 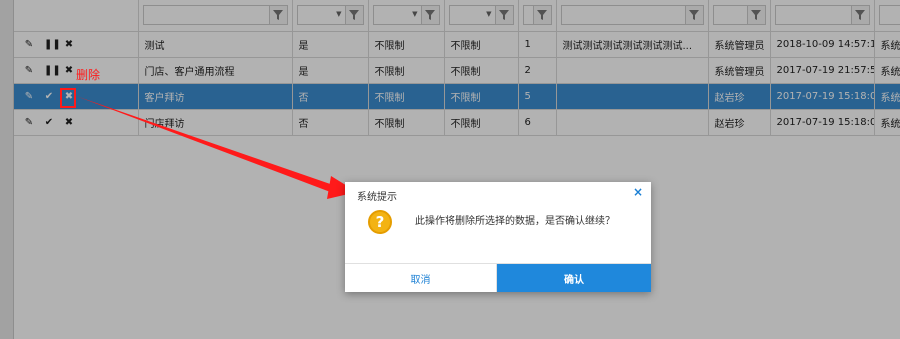 I want to click on annotation-label: 删除, so click(x=88, y=75).